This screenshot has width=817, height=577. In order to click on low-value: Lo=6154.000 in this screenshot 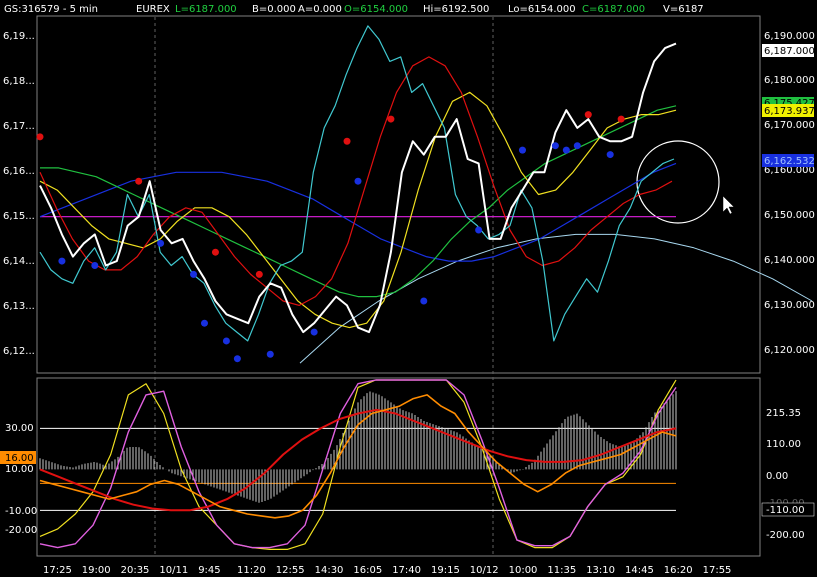, I will do `click(542, 9)`.